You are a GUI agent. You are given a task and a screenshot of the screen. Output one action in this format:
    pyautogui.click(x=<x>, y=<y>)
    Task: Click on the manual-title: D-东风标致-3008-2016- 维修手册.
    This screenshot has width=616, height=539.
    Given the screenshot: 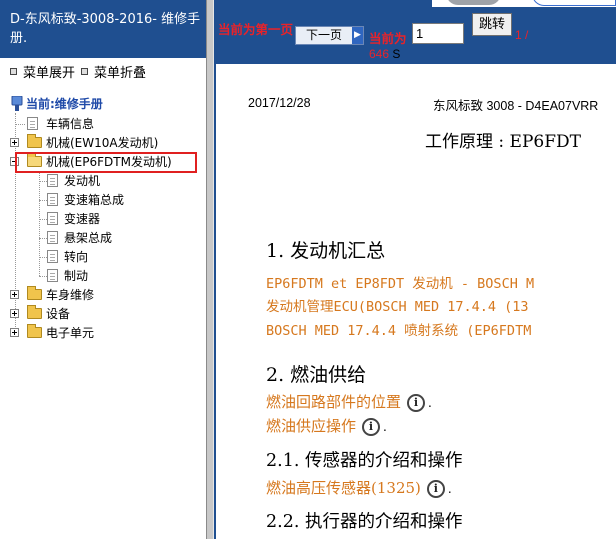 What is the action you would take?
    pyautogui.click(x=103, y=29)
    